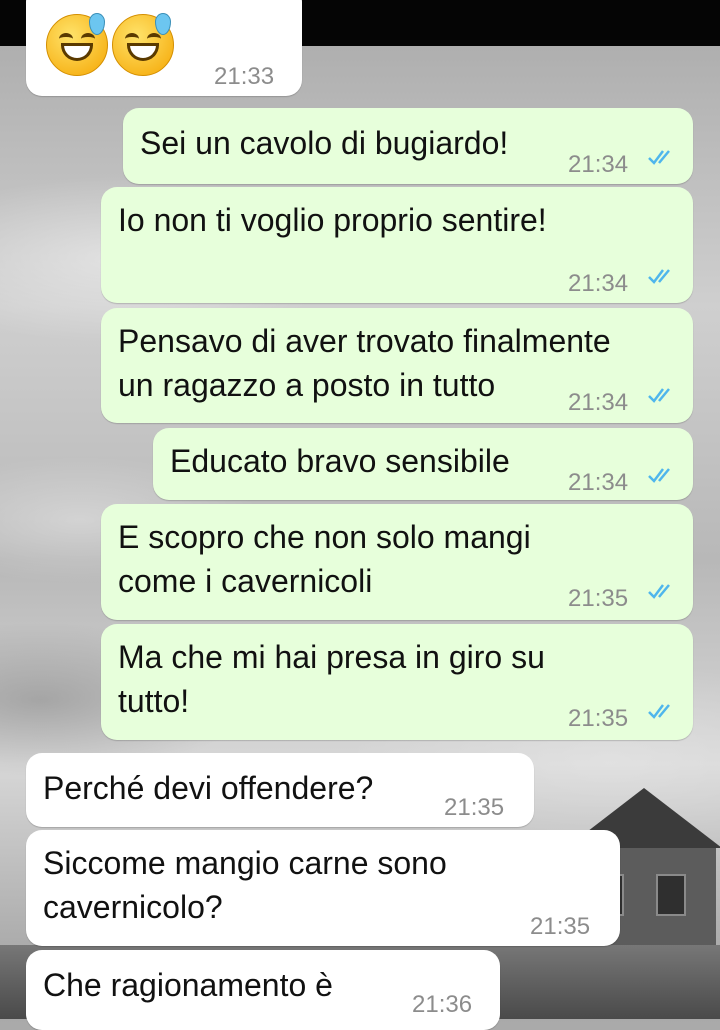 The height and width of the screenshot is (1030, 720). Describe the element at coordinates (307, 385) in the screenshot. I see `message-text-line: un ragazzo a posto in tutto` at that location.